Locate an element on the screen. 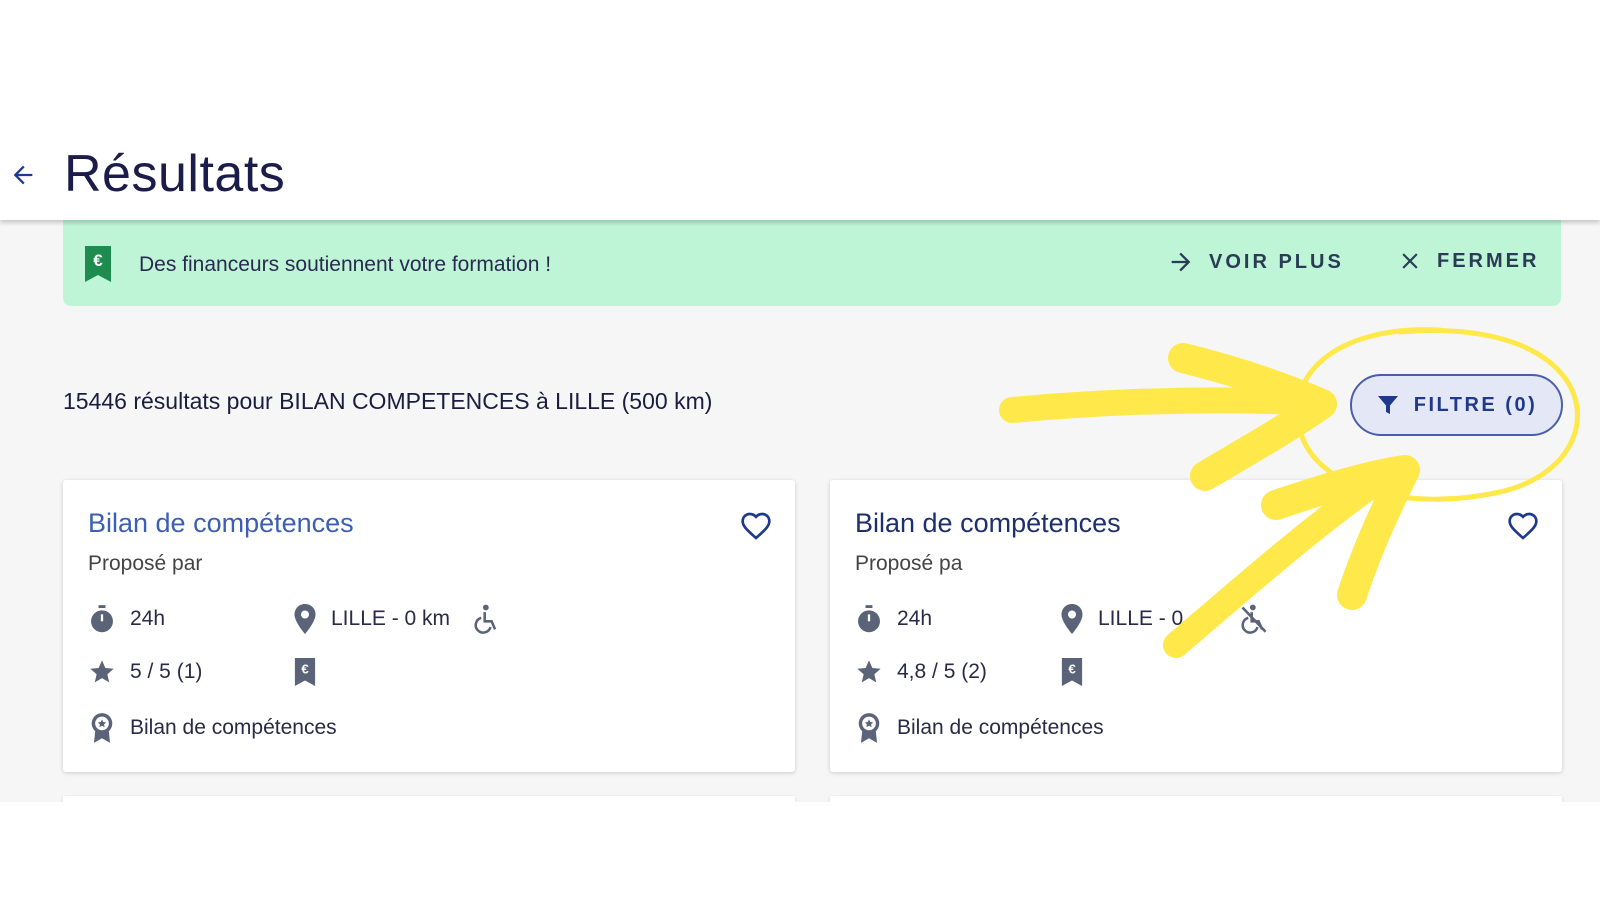 The height and width of the screenshot is (900, 1600). wheelchair-icon is located at coordinates (485, 619).